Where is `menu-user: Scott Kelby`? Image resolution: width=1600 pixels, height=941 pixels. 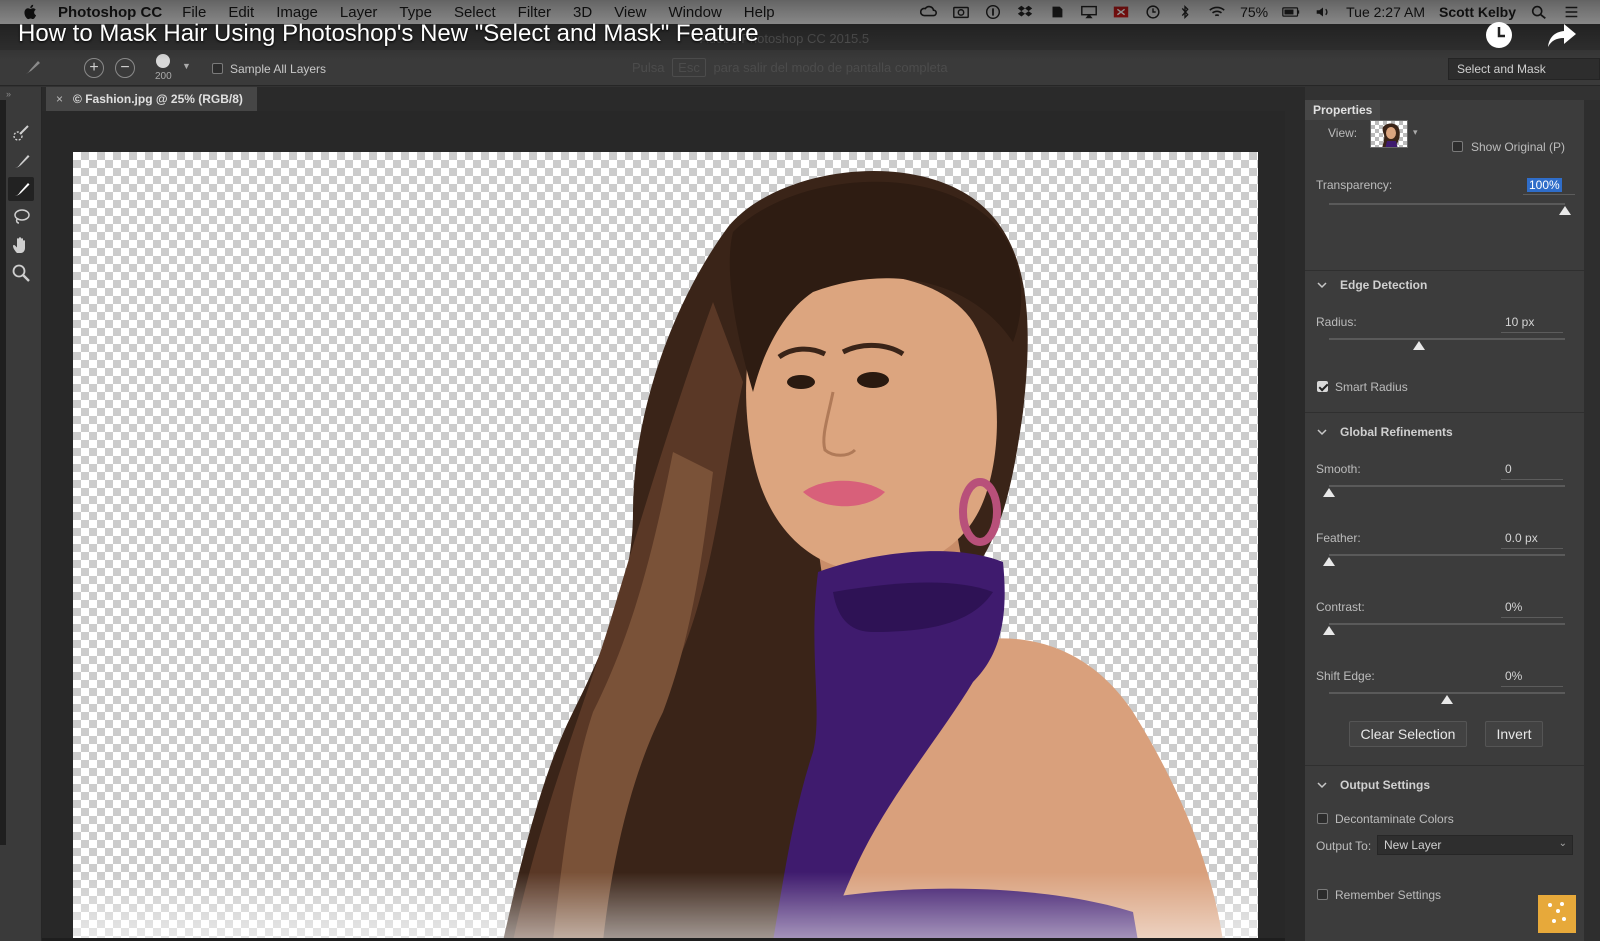 menu-user: Scott Kelby is located at coordinates (1477, 12).